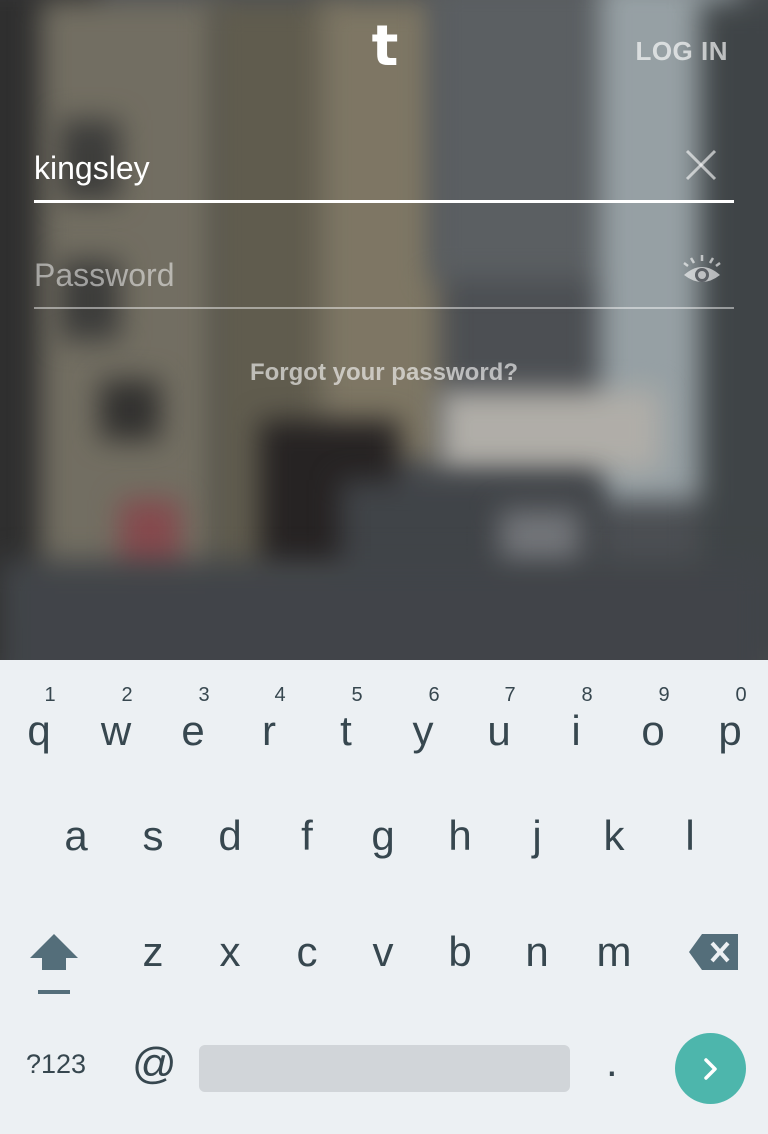  I want to click on key-label: c, so click(307, 951).